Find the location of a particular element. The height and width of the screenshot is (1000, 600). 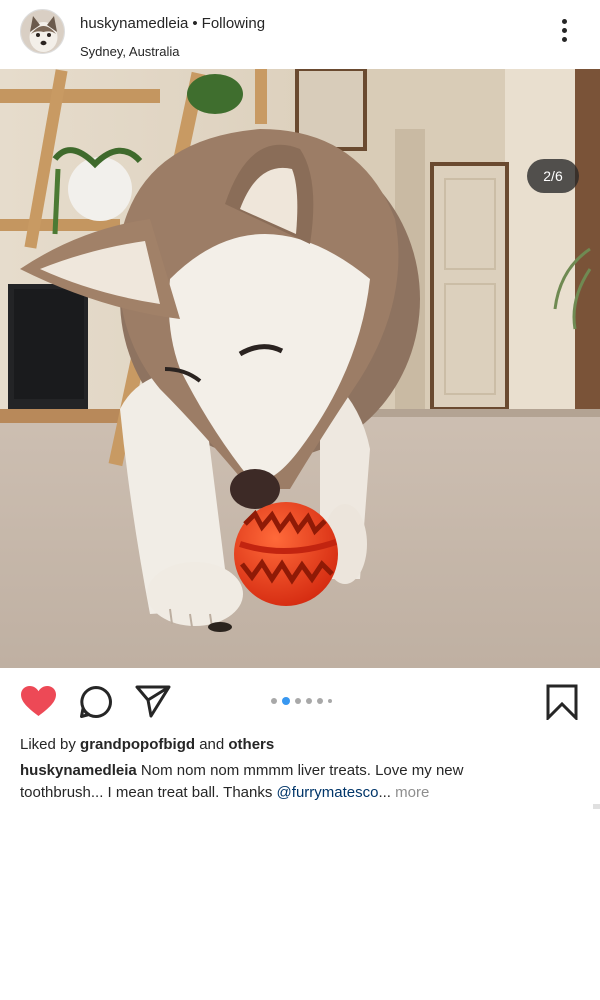

likes-summary: Liked by grandpopofbigd and others is located at coordinates (147, 744).